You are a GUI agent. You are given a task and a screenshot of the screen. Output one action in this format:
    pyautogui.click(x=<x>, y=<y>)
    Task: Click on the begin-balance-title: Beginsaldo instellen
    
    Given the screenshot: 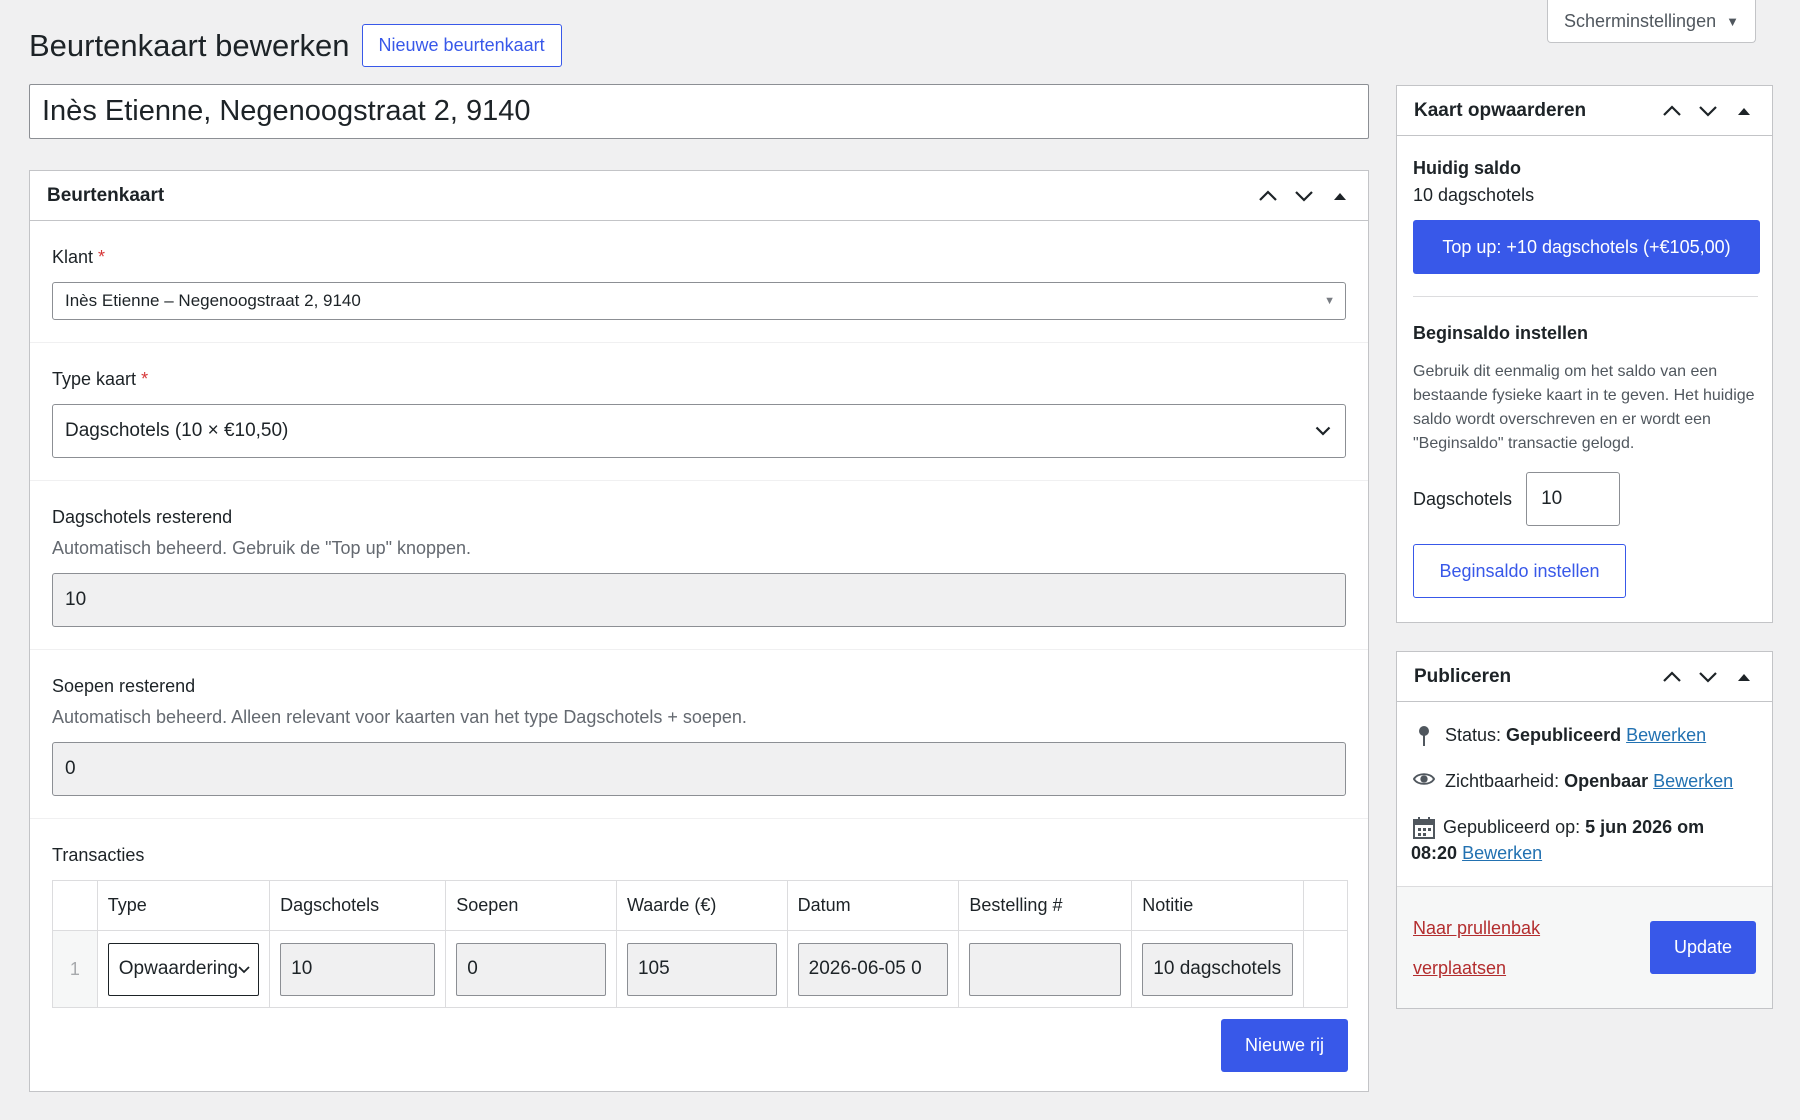 What is the action you would take?
    pyautogui.click(x=1501, y=333)
    